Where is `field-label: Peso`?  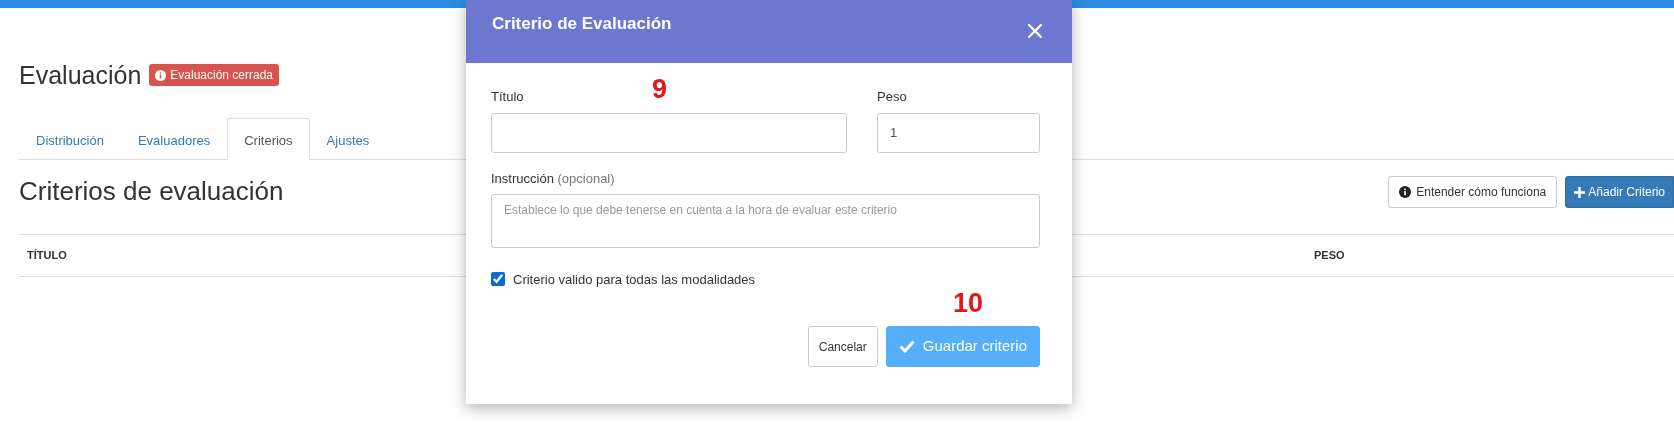 field-label: Peso is located at coordinates (892, 97).